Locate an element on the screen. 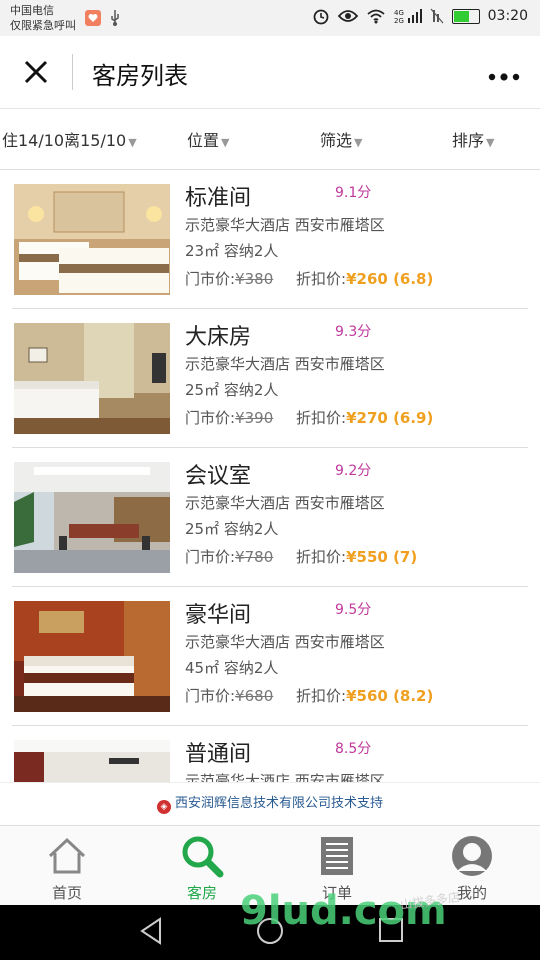 This screenshot has height=960, width=540. list-icon is located at coordinates (337, 856).